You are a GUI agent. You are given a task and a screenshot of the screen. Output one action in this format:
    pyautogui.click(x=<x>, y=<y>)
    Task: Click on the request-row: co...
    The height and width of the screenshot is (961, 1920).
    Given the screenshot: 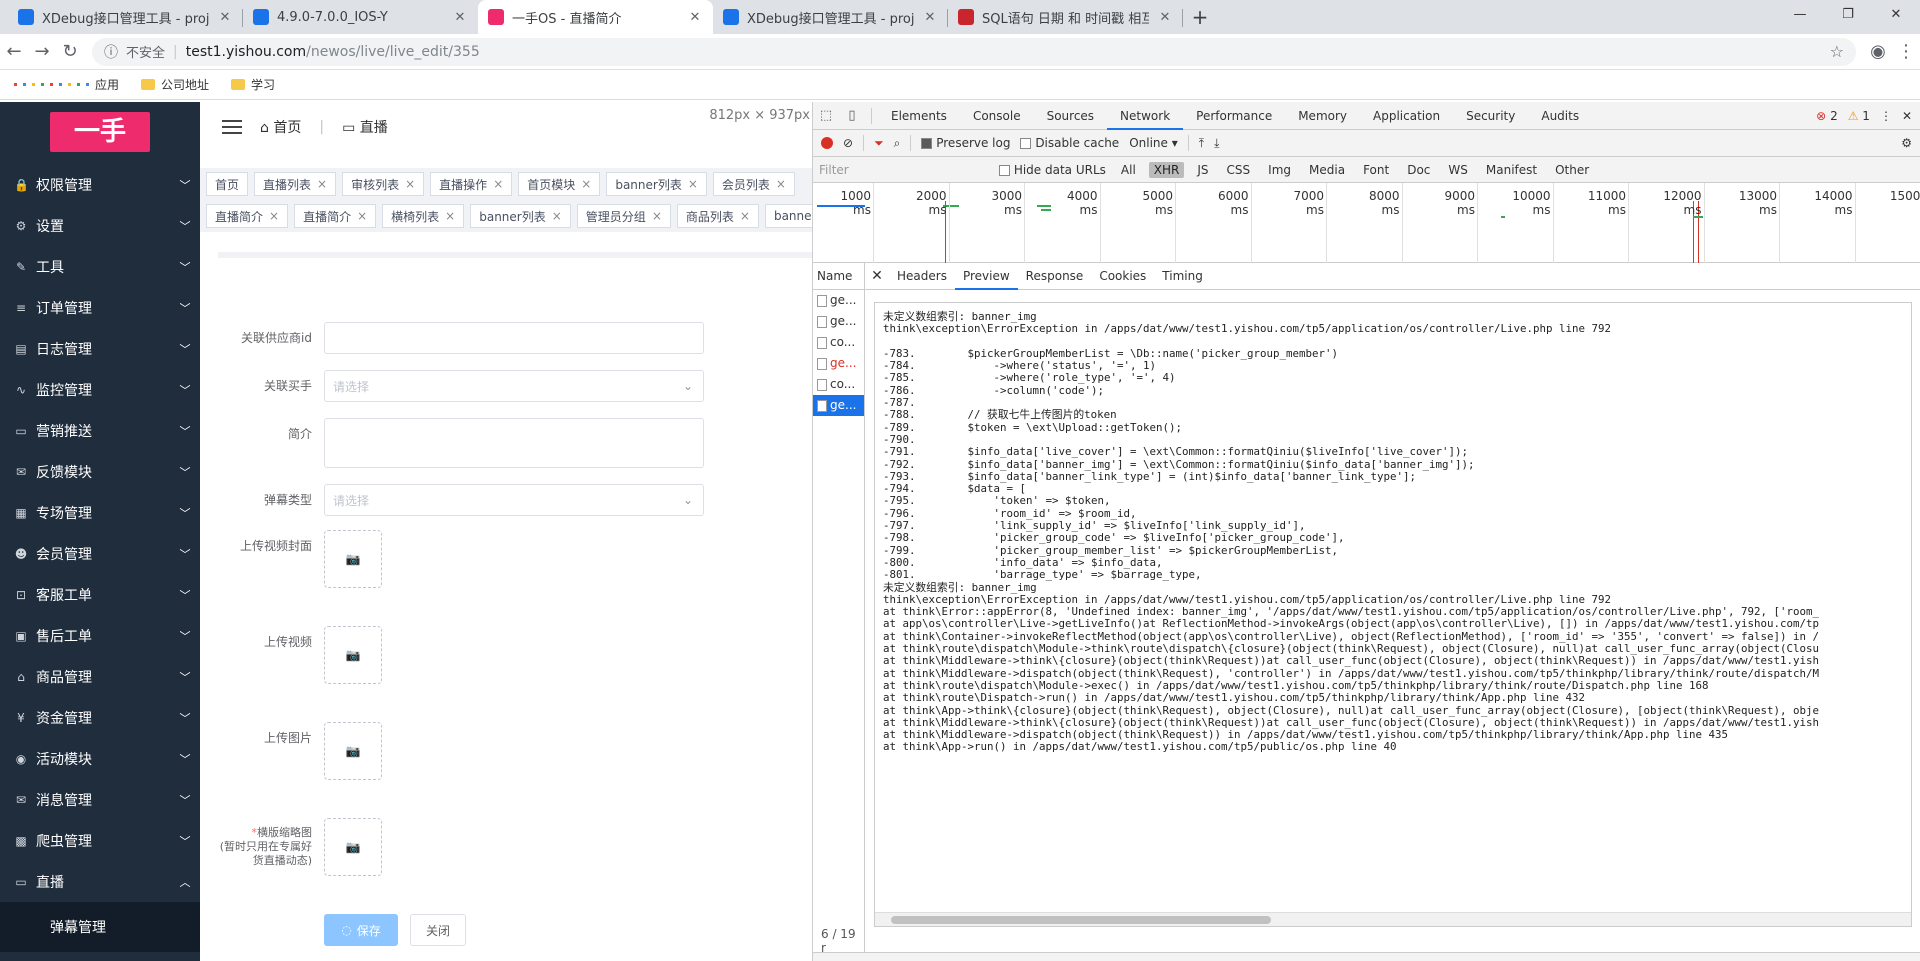 What is the action you would take?
    pyautogui.click(x=838, y=342)
    